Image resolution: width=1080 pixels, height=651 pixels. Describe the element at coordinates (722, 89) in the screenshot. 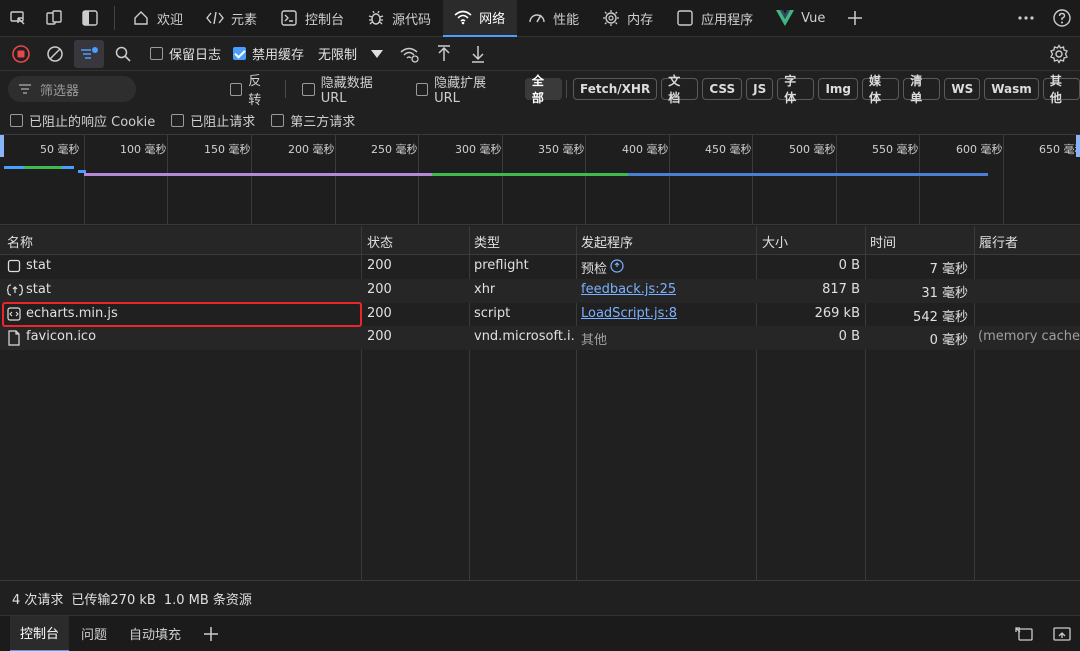

I see `type-filter-css: CSS` at that location.